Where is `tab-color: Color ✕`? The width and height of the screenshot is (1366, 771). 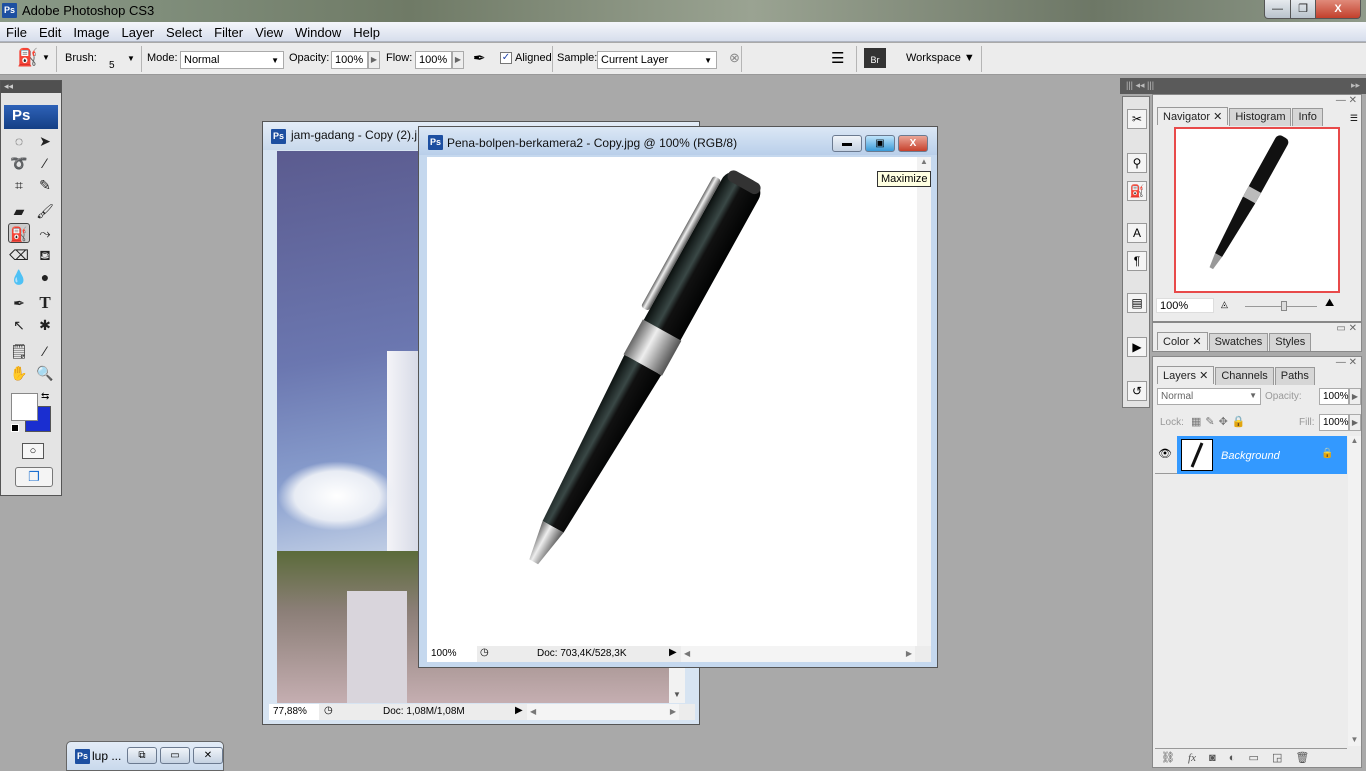 tab-color: Color ✕ is located at coordinates (1182, 341).